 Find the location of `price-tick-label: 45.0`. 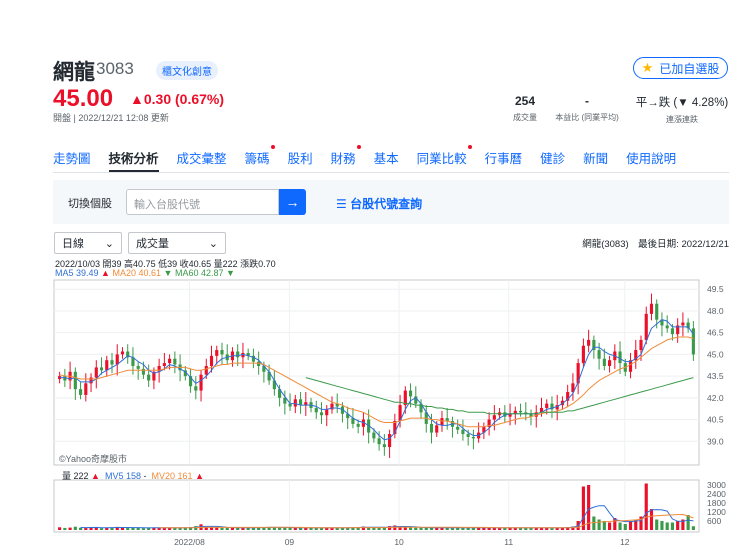

price-tick-label: 45.0 is located at coordinates (715, 354).